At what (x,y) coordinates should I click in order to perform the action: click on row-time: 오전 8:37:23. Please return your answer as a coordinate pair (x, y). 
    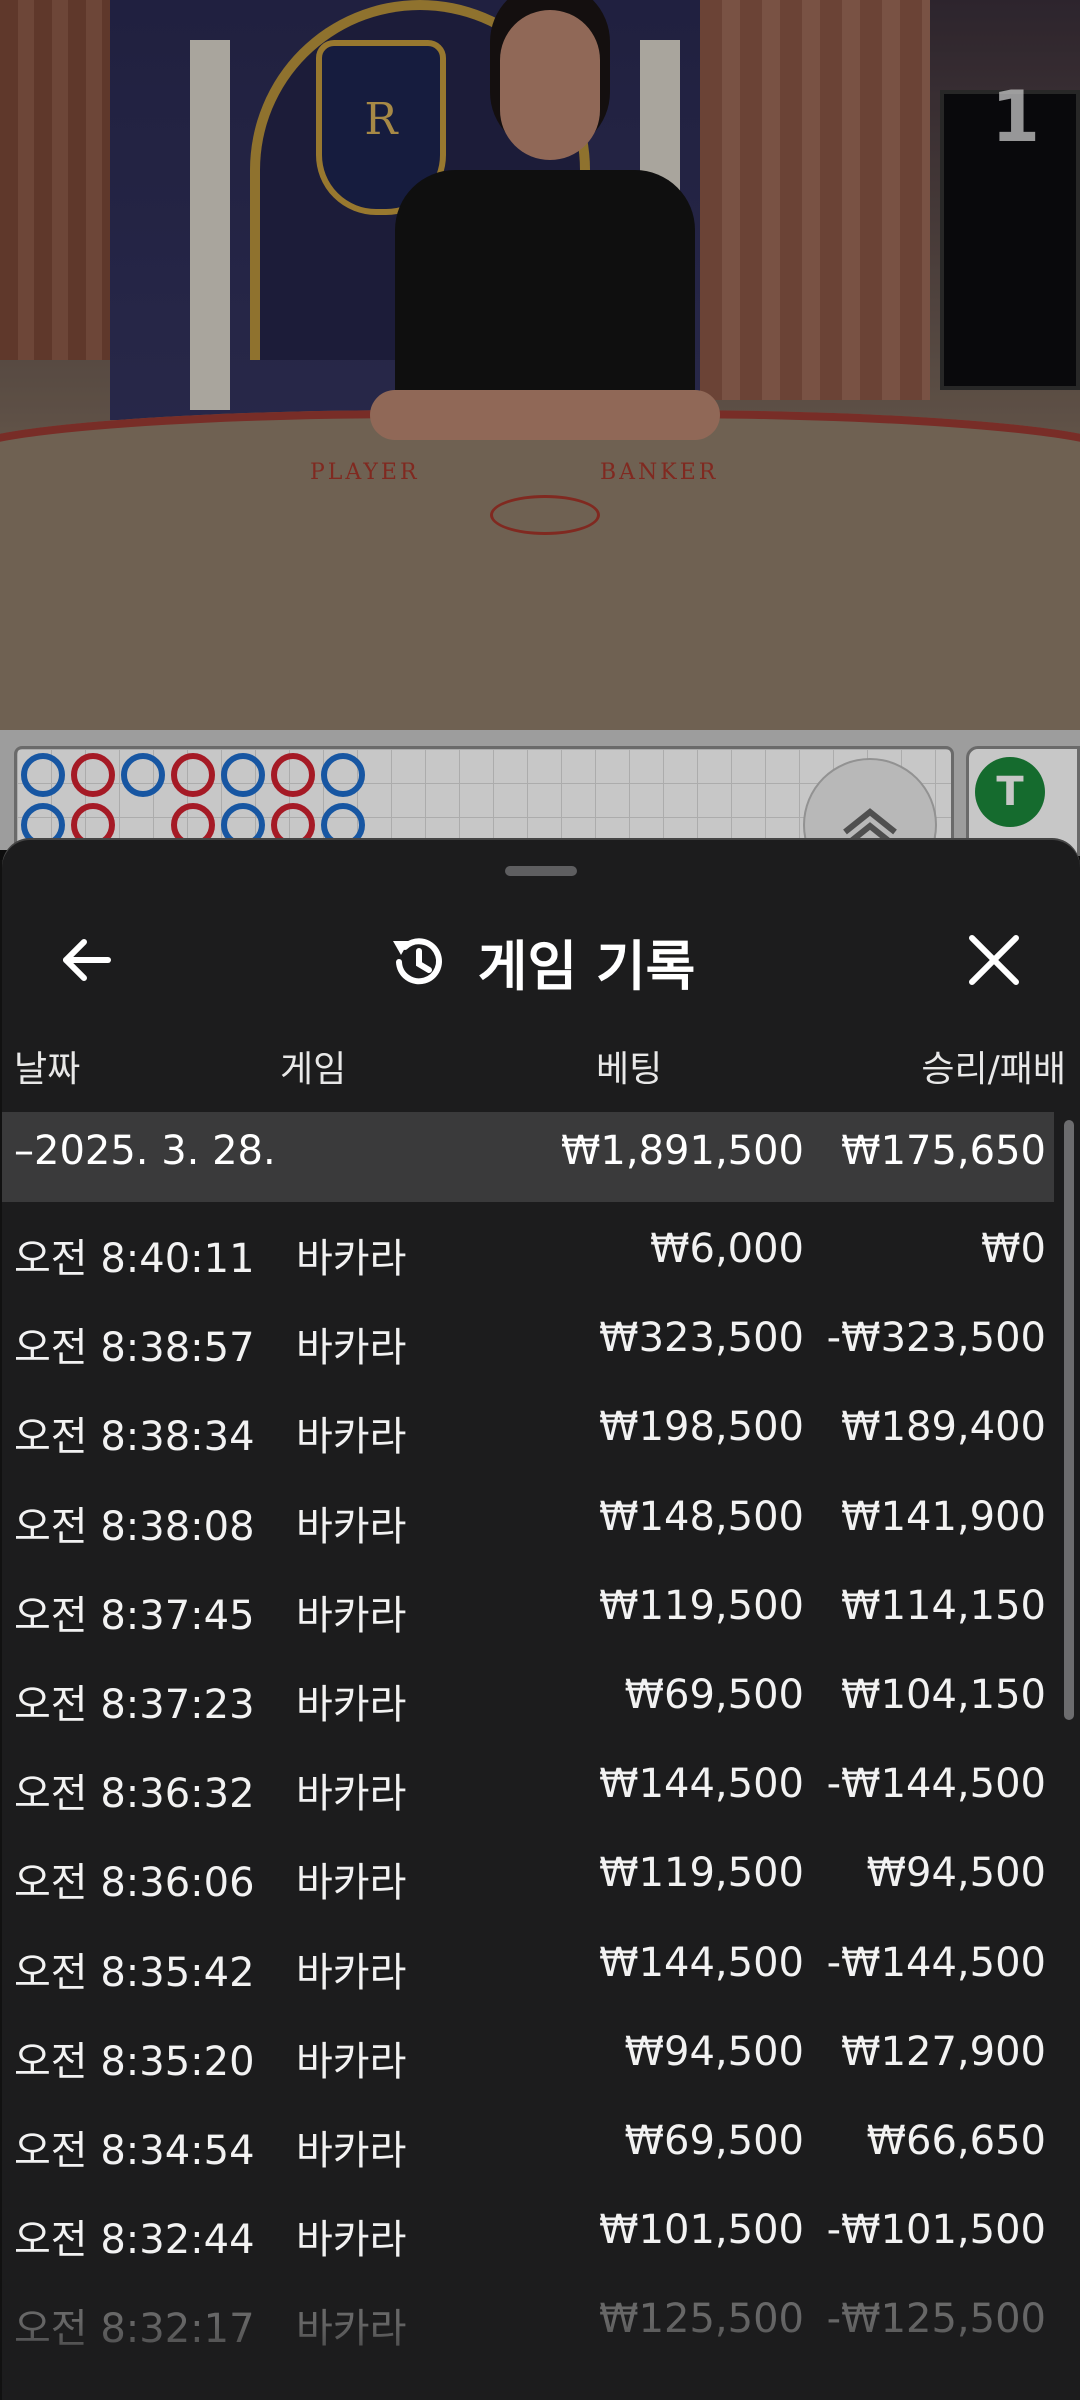
    Looking at the image, I should click on (134, 1704).